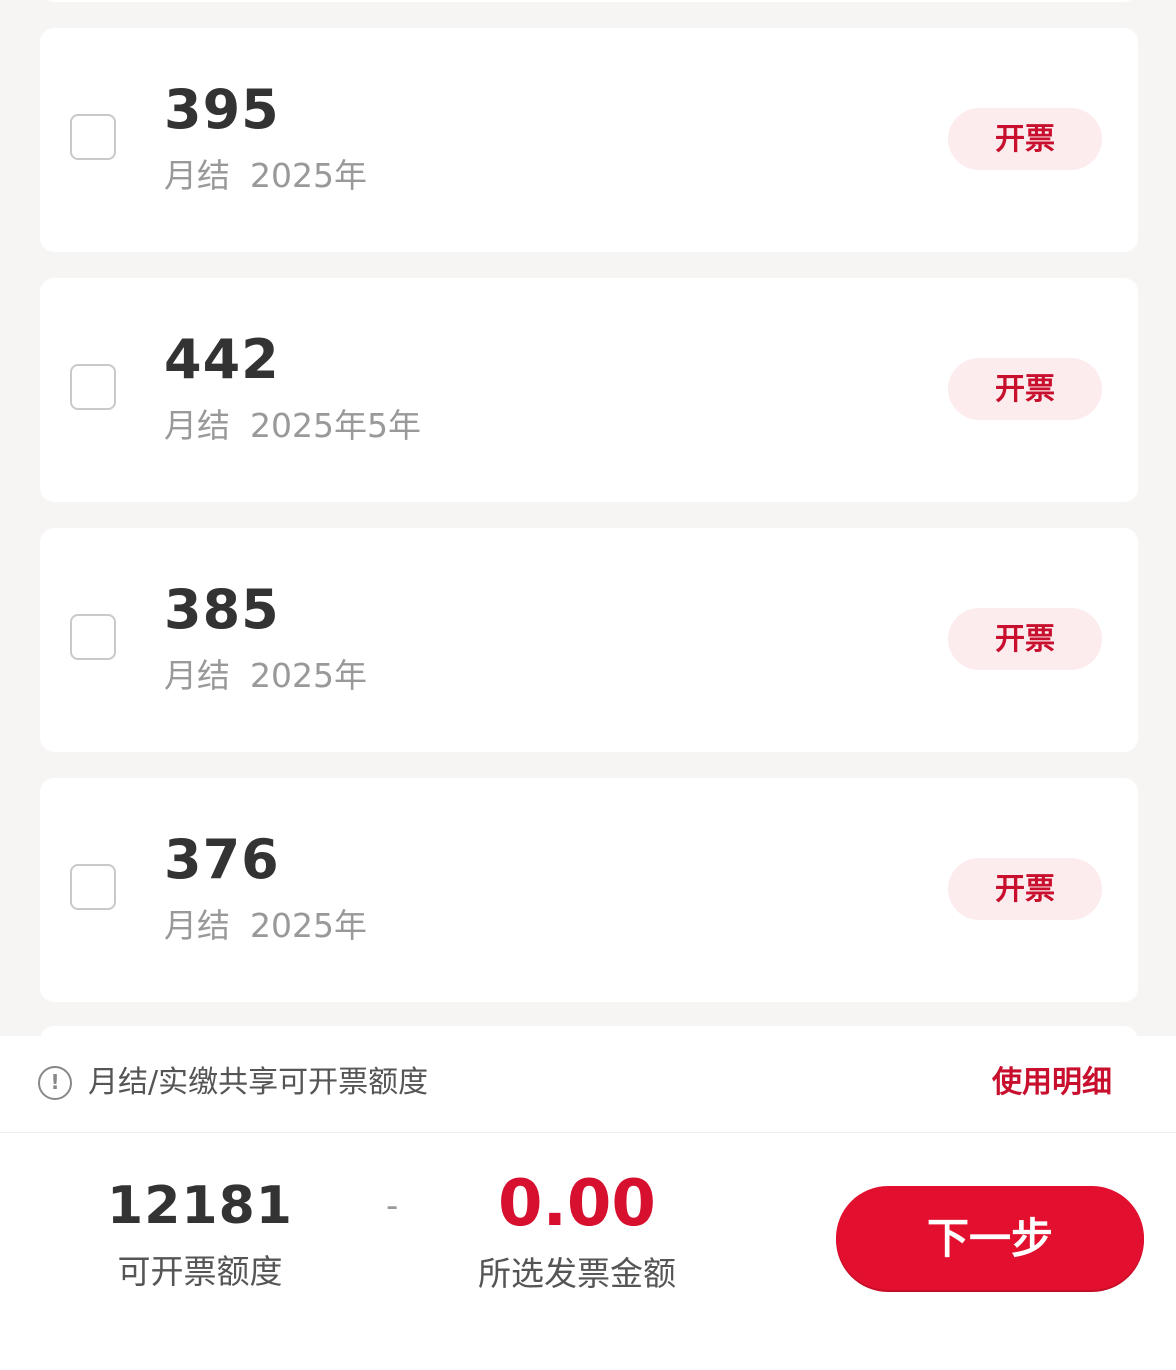  I want to click on bill-amount: 442, so click(222, 359).